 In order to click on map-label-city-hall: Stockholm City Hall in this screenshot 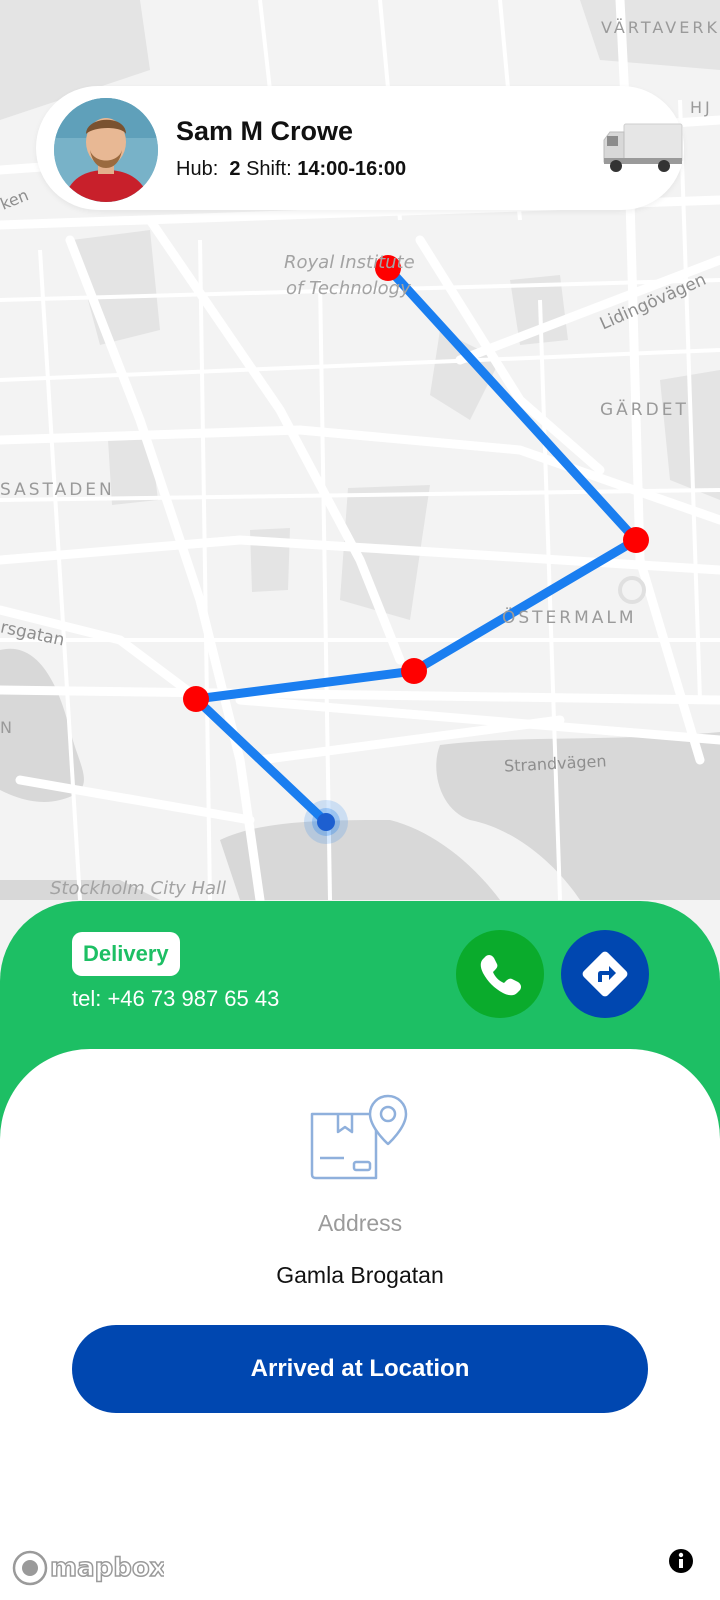, I will do `click(138, 888)`.